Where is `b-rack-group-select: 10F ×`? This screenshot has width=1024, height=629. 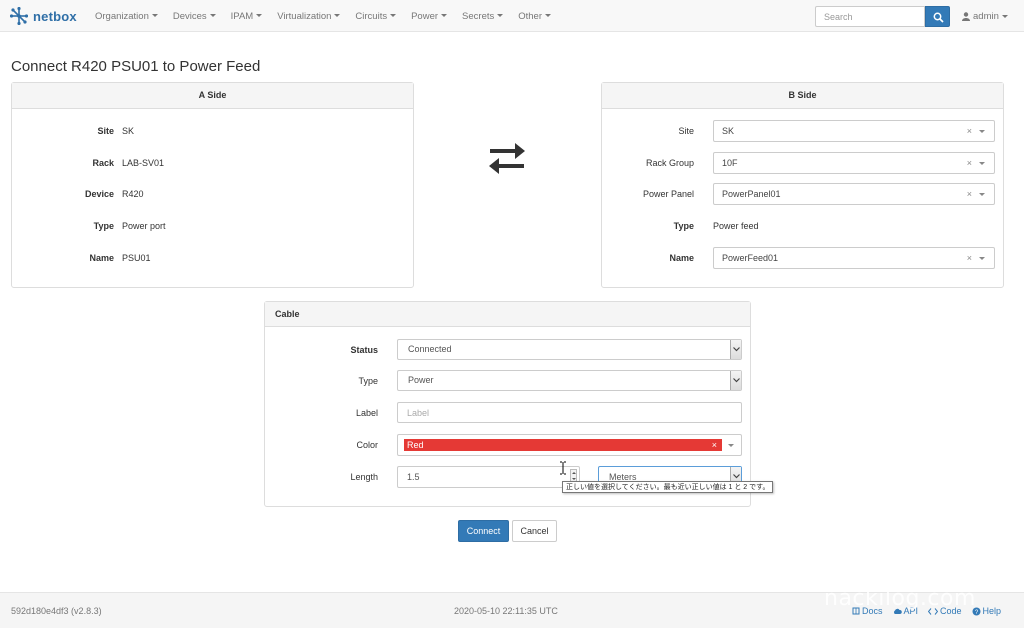 b-rack-group-select: 10F × is located at coordinates (854, 163).